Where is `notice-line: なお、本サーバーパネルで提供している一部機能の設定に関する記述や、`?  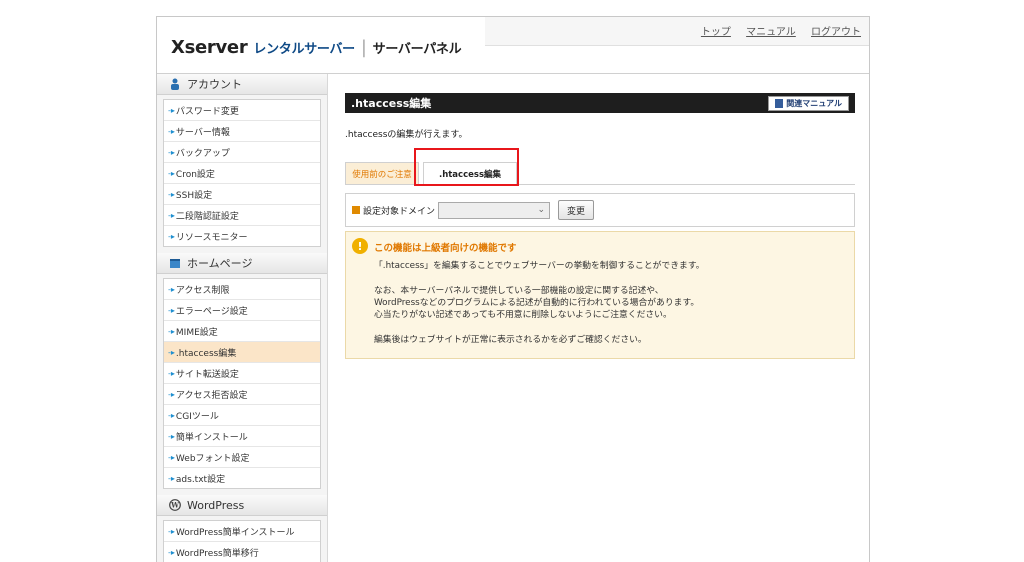 notice-line: なお、本サーバーパネルで提供している一部機能の設定に関する記述や、 is located at coordinates (519, 291).